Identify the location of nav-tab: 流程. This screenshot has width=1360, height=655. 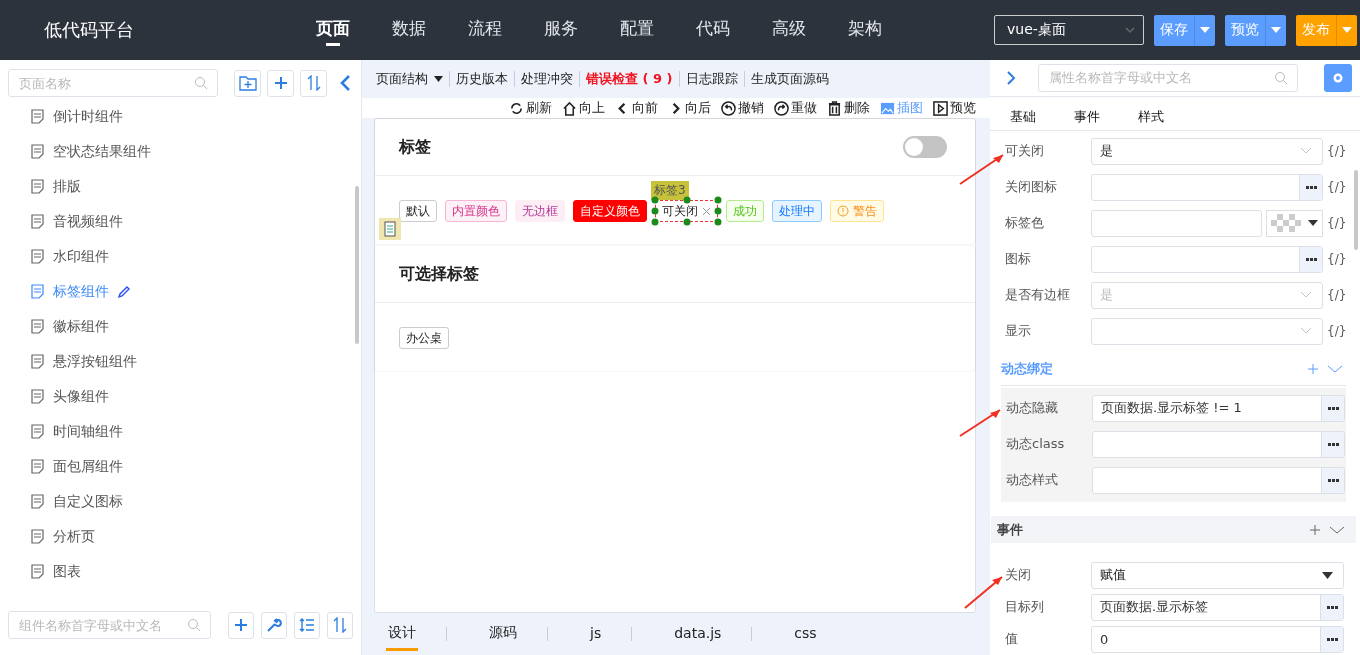
(485, 30).